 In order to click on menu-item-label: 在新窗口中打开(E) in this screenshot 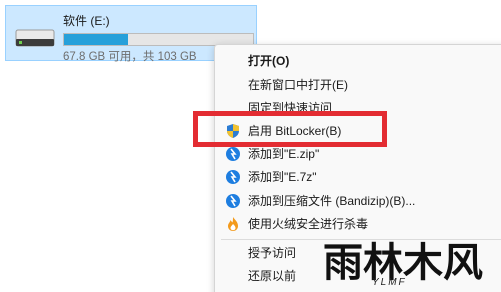, I will do `click(298, 85)`.